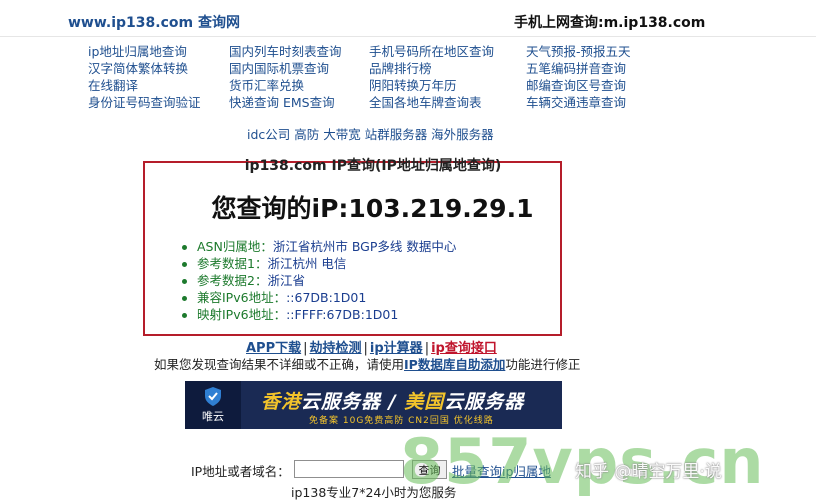  What do you see at coordinates (113, 85) in the screenshot?
I see `nav-translate: 在线翻译` at bounding box center [113, 85].